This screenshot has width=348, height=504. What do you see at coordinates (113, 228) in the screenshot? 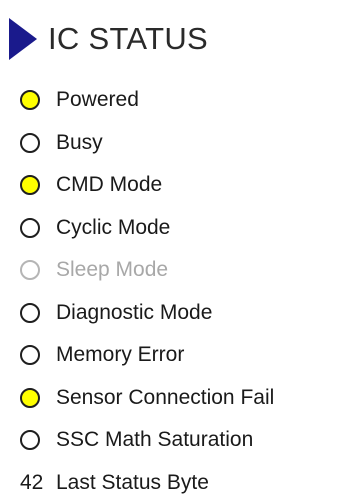
I see `cyclic-mode-label: Cyclic Mode` at bounding box center [113, 228].